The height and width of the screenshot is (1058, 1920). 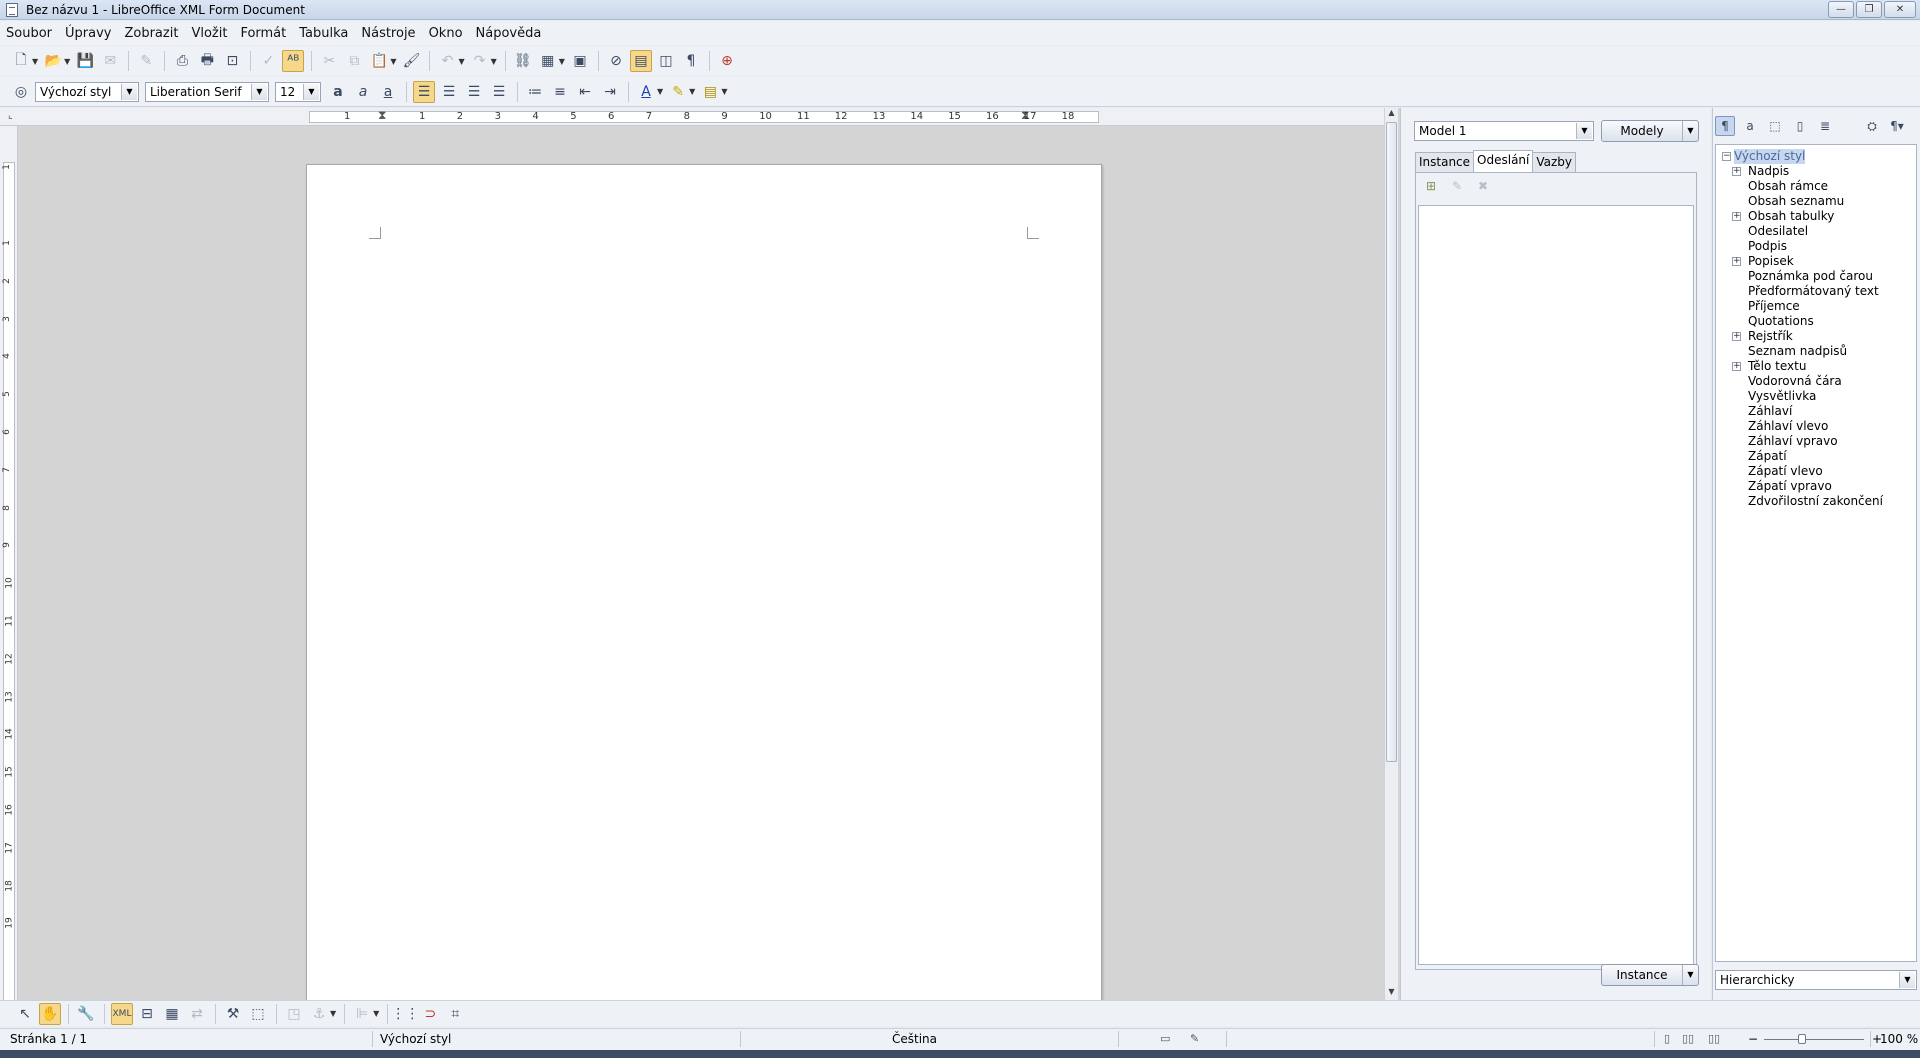 What do you see at coordinates (87, 91) in the screenshot?
I see `paragraph-style-combo: Výchozí styl ▼` at bounding box center [87, 91].